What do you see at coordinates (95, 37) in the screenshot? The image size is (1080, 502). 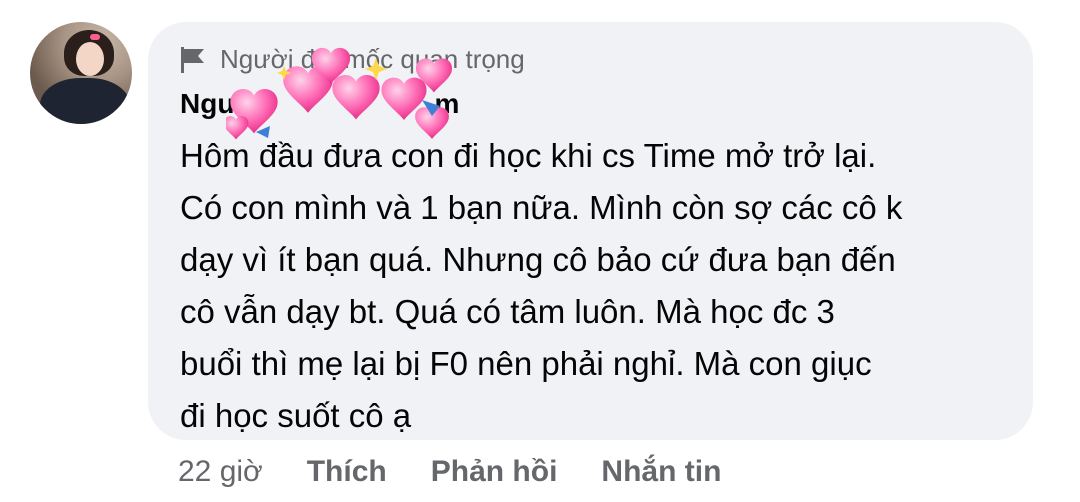 I see `avatar-hair-bow` at bounding box center [95, 37].